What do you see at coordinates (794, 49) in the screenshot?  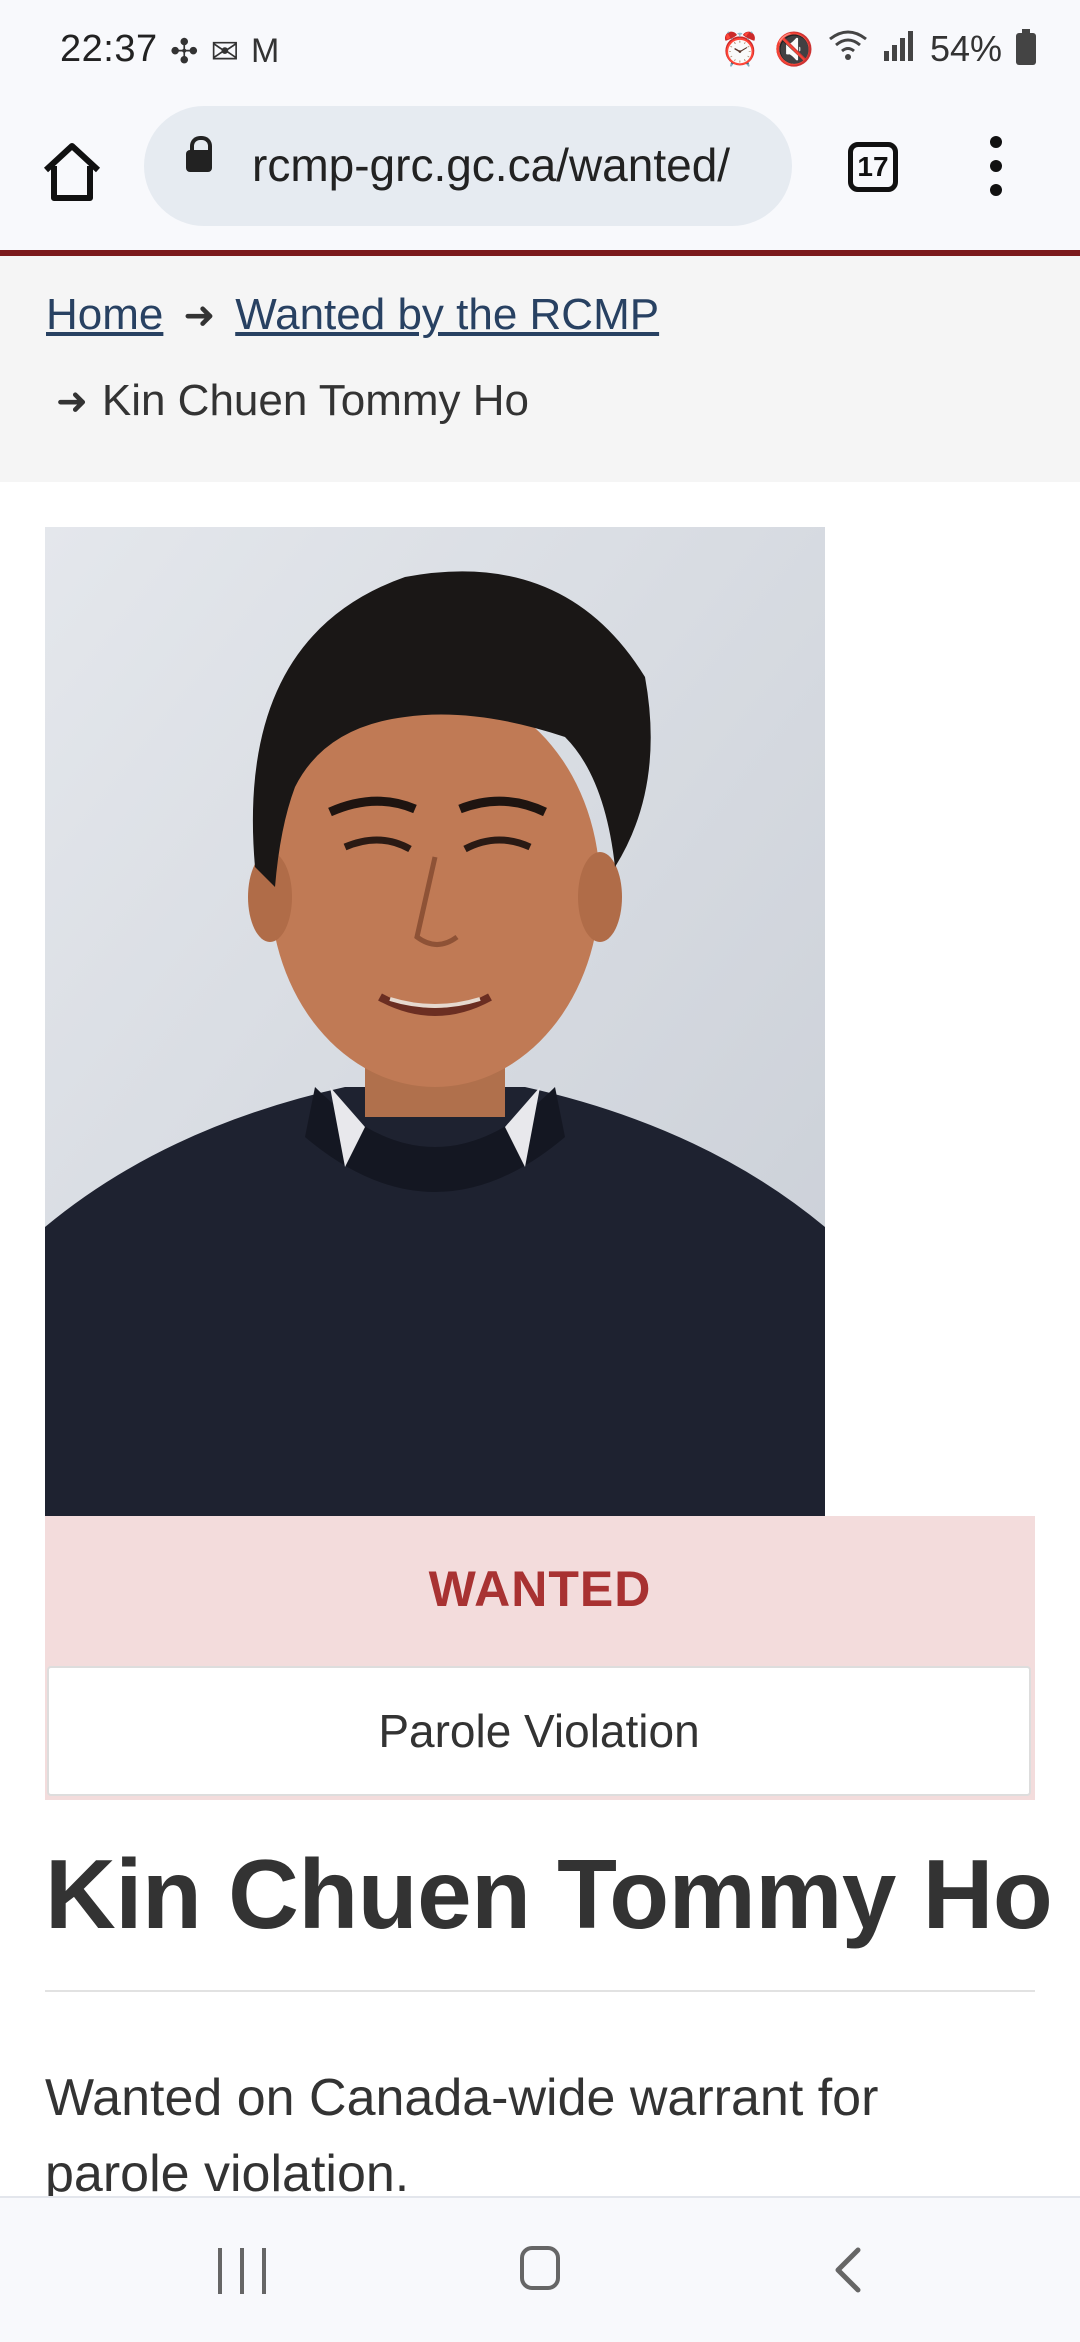 I see `mute-icon: 🔇` at bounding box center [794, 49].